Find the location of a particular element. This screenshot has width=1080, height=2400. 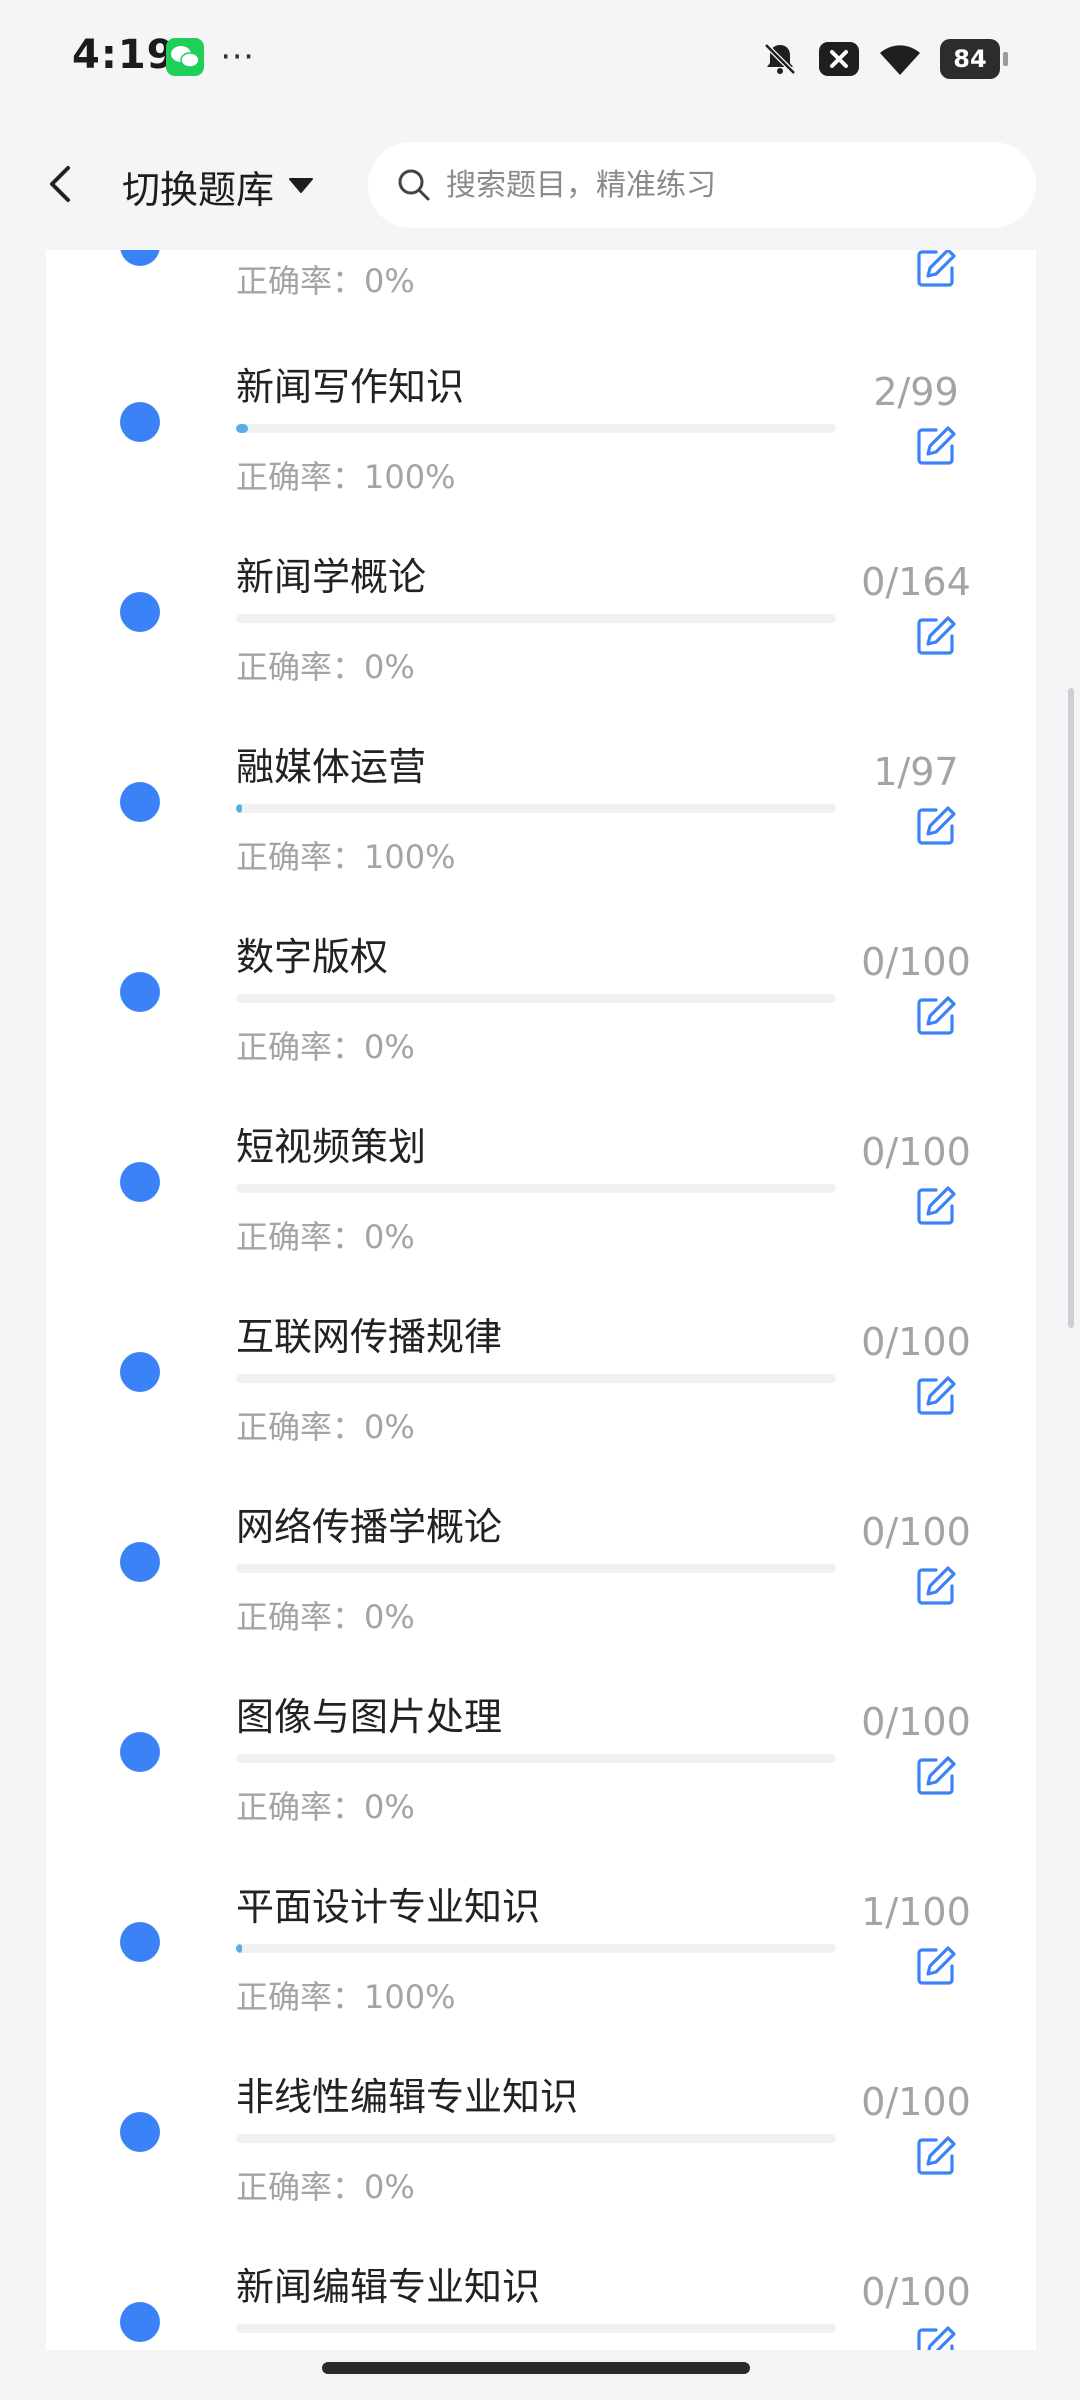

list-item: 新闻学概论正确率：0% 0/164 is located at coordinates (541, 591).